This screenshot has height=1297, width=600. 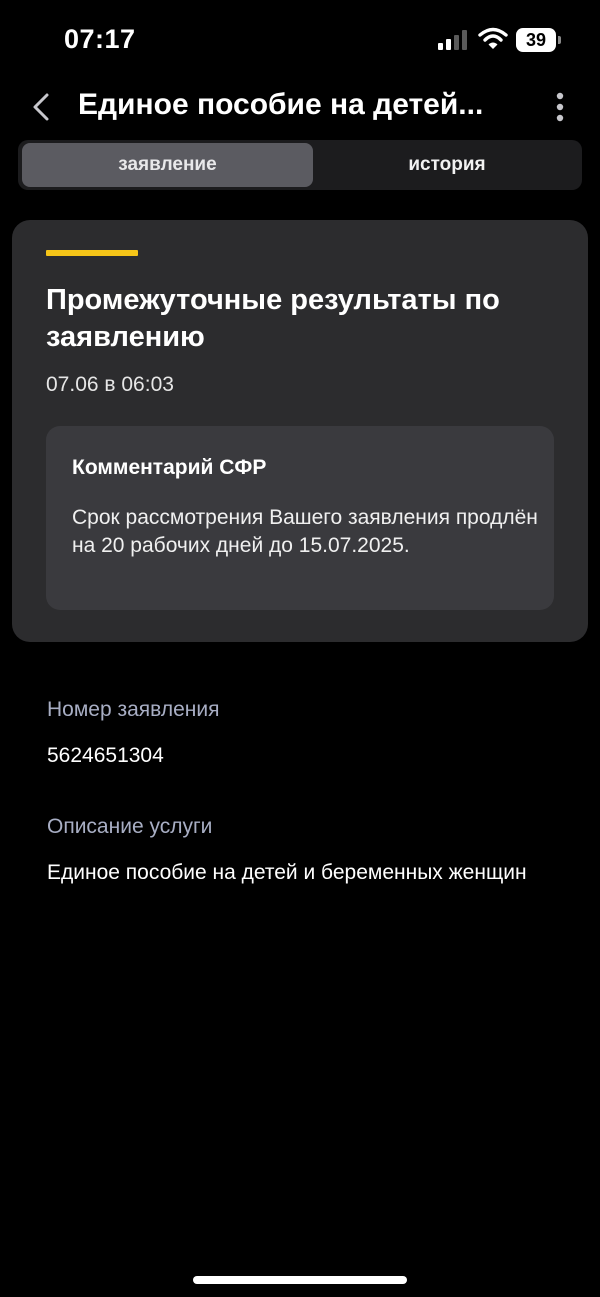 What do you see at coordinates (100, 39) in the screenshot?
I see `status-time: 07:17` at bounding box center [100, 39].